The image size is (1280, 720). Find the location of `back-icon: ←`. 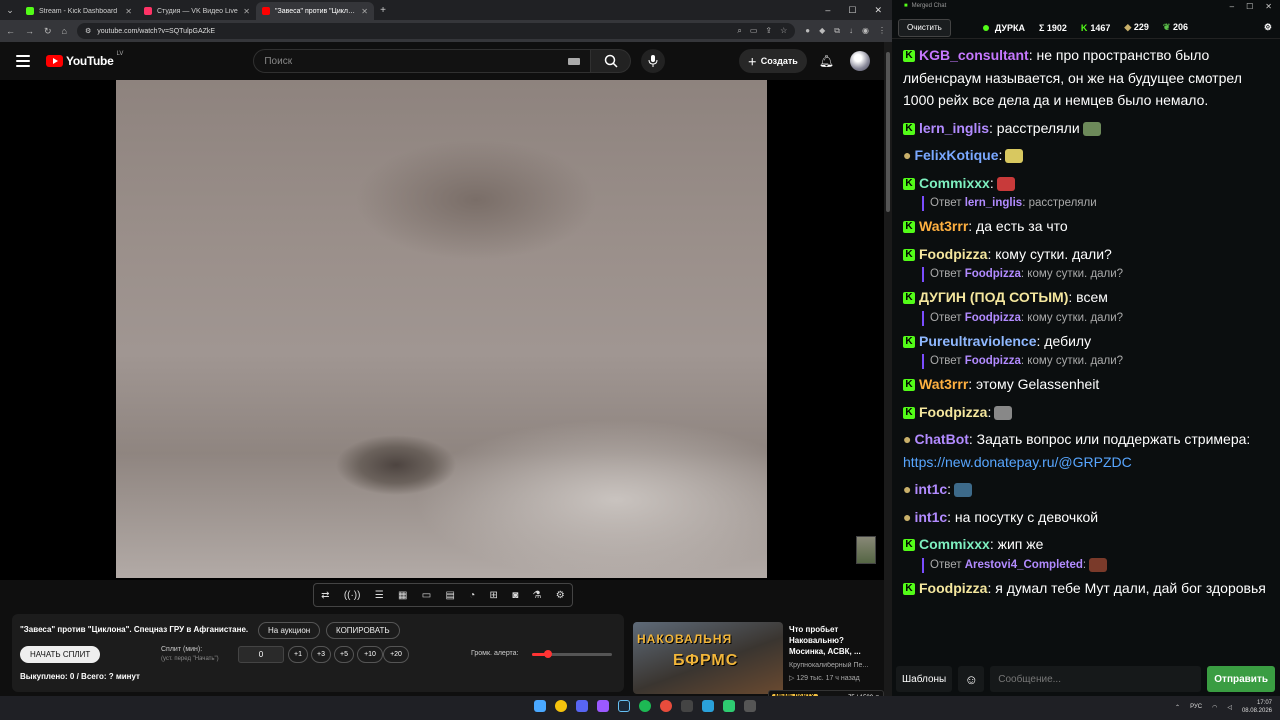

back-icon: ← is located at coordinates (10, 31).